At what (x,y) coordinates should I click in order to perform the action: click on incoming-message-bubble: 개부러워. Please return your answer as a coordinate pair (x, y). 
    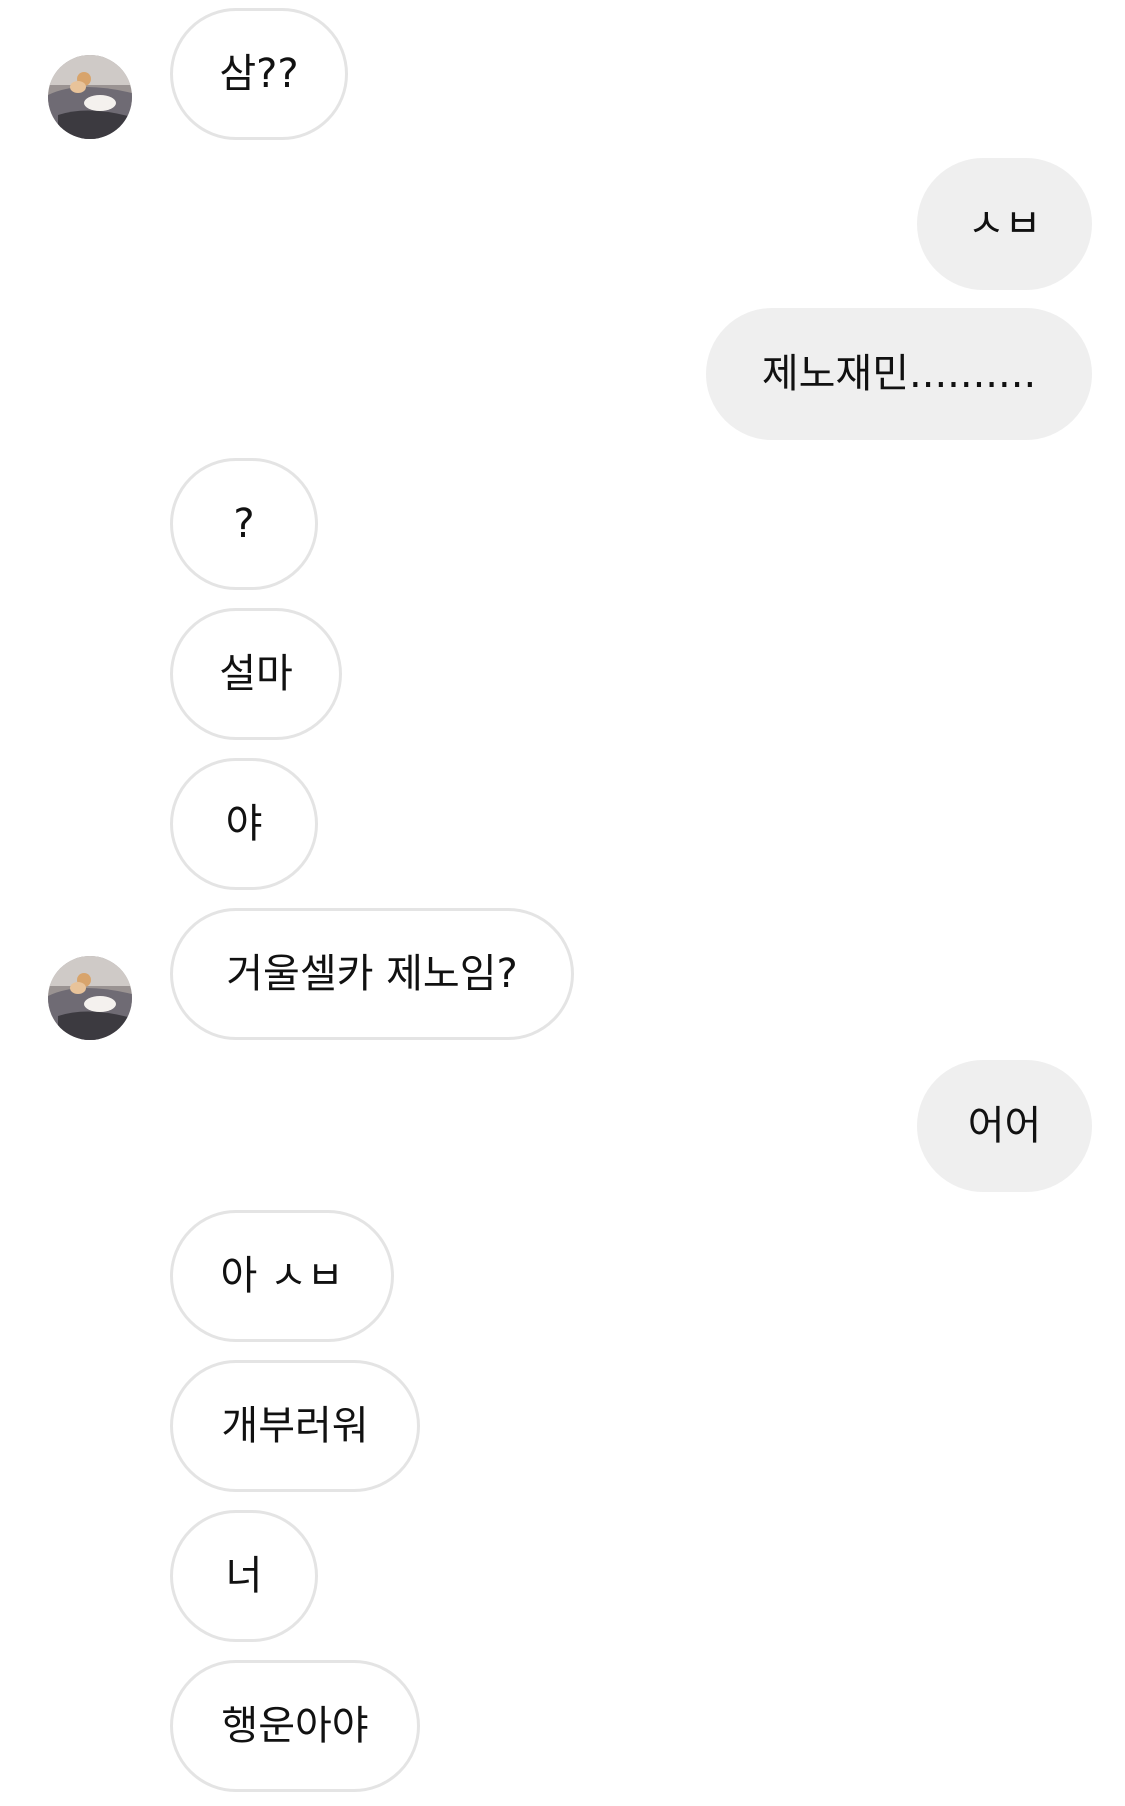
    Looking at the image, I should click on (295, 1426).